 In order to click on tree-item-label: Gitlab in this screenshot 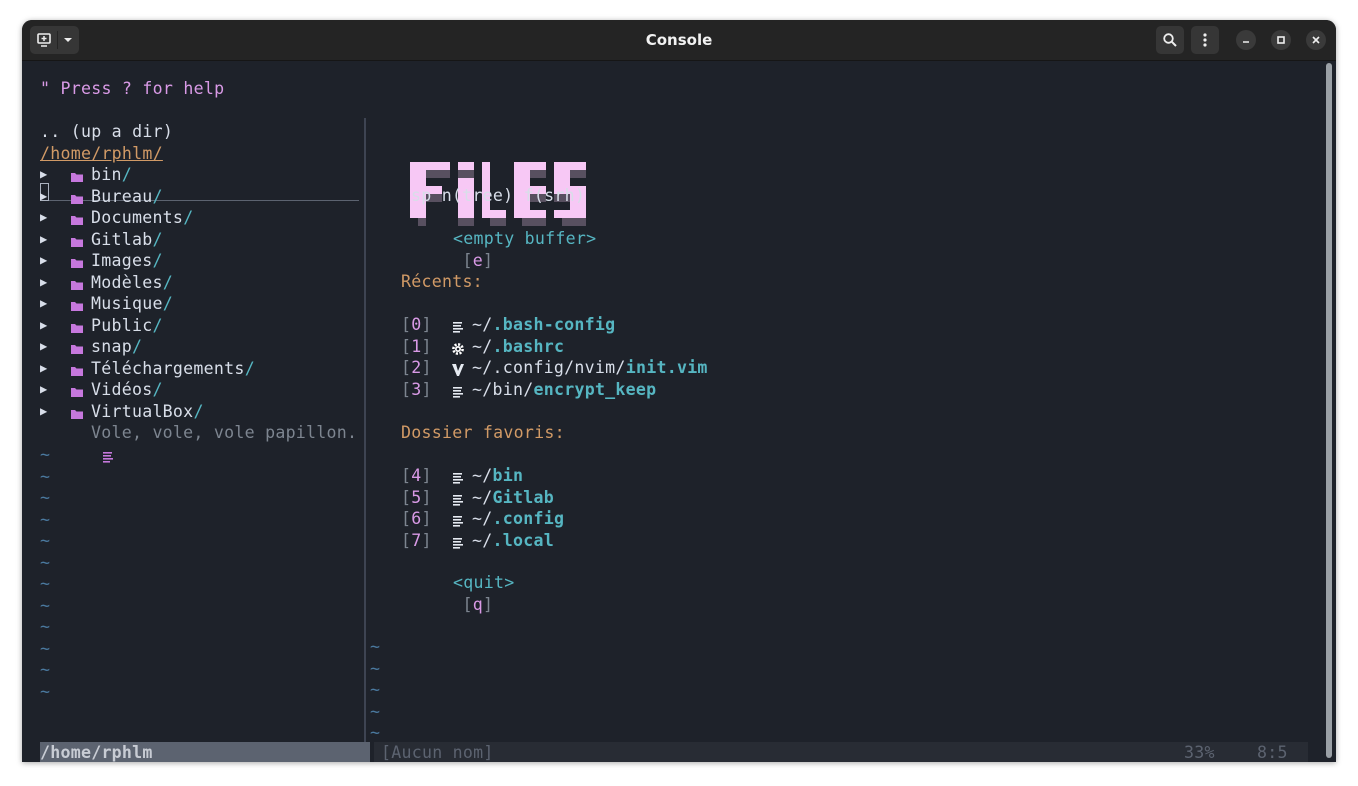, I will do `click(122, 239)`.